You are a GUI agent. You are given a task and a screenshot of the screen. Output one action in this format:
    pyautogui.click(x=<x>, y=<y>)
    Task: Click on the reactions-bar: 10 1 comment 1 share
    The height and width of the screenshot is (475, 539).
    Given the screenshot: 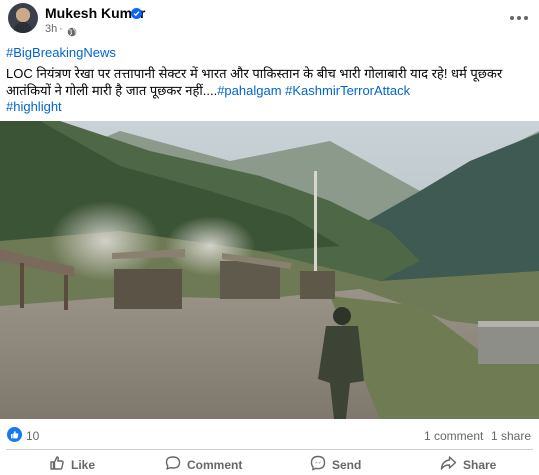 What is the action you would take?
    pyautogui.click(x=269, y=434)
    